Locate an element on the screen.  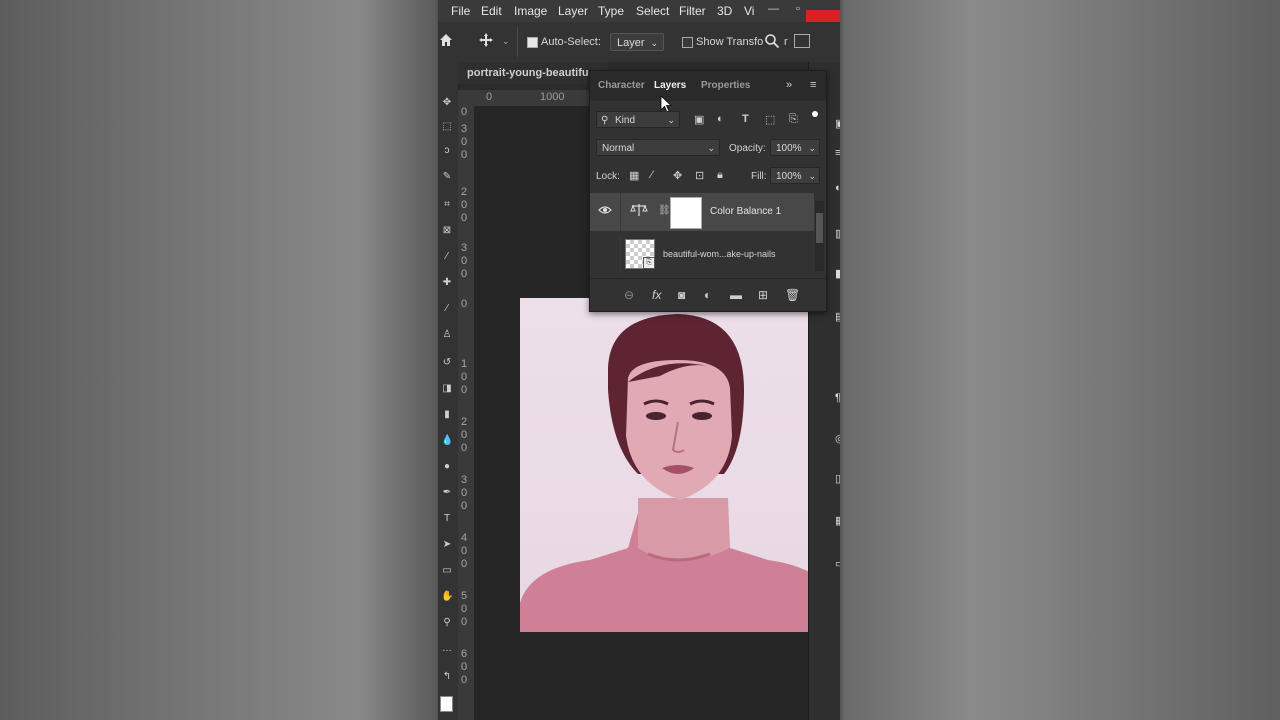
layer-row: ⛓︎ Color Balance 1 is located at coordinates (702, 212).